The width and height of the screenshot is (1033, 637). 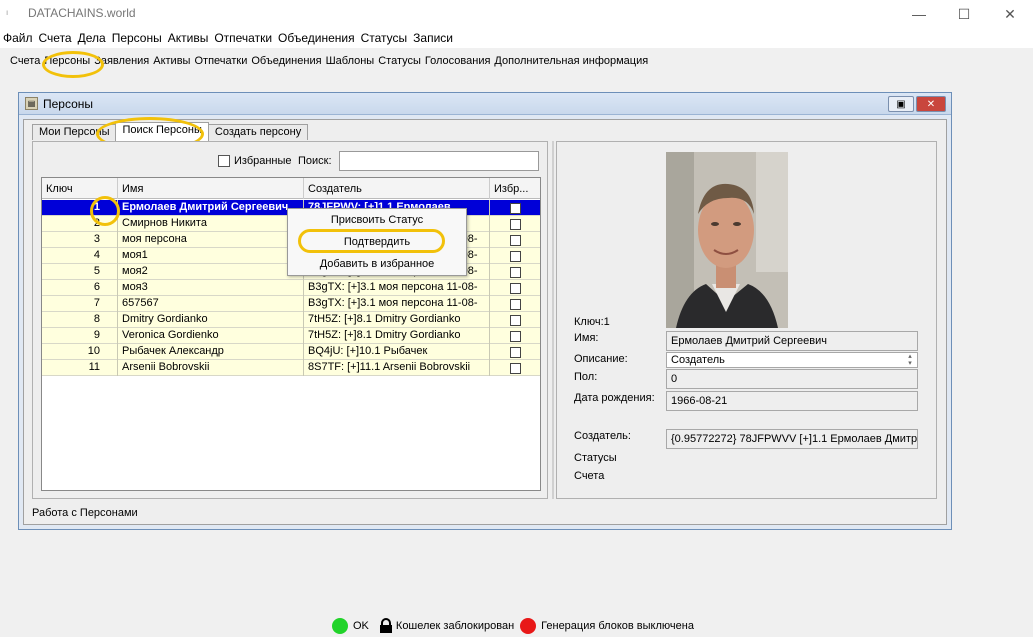 I want to click on row-key: 10, so click(x=80, y=352).